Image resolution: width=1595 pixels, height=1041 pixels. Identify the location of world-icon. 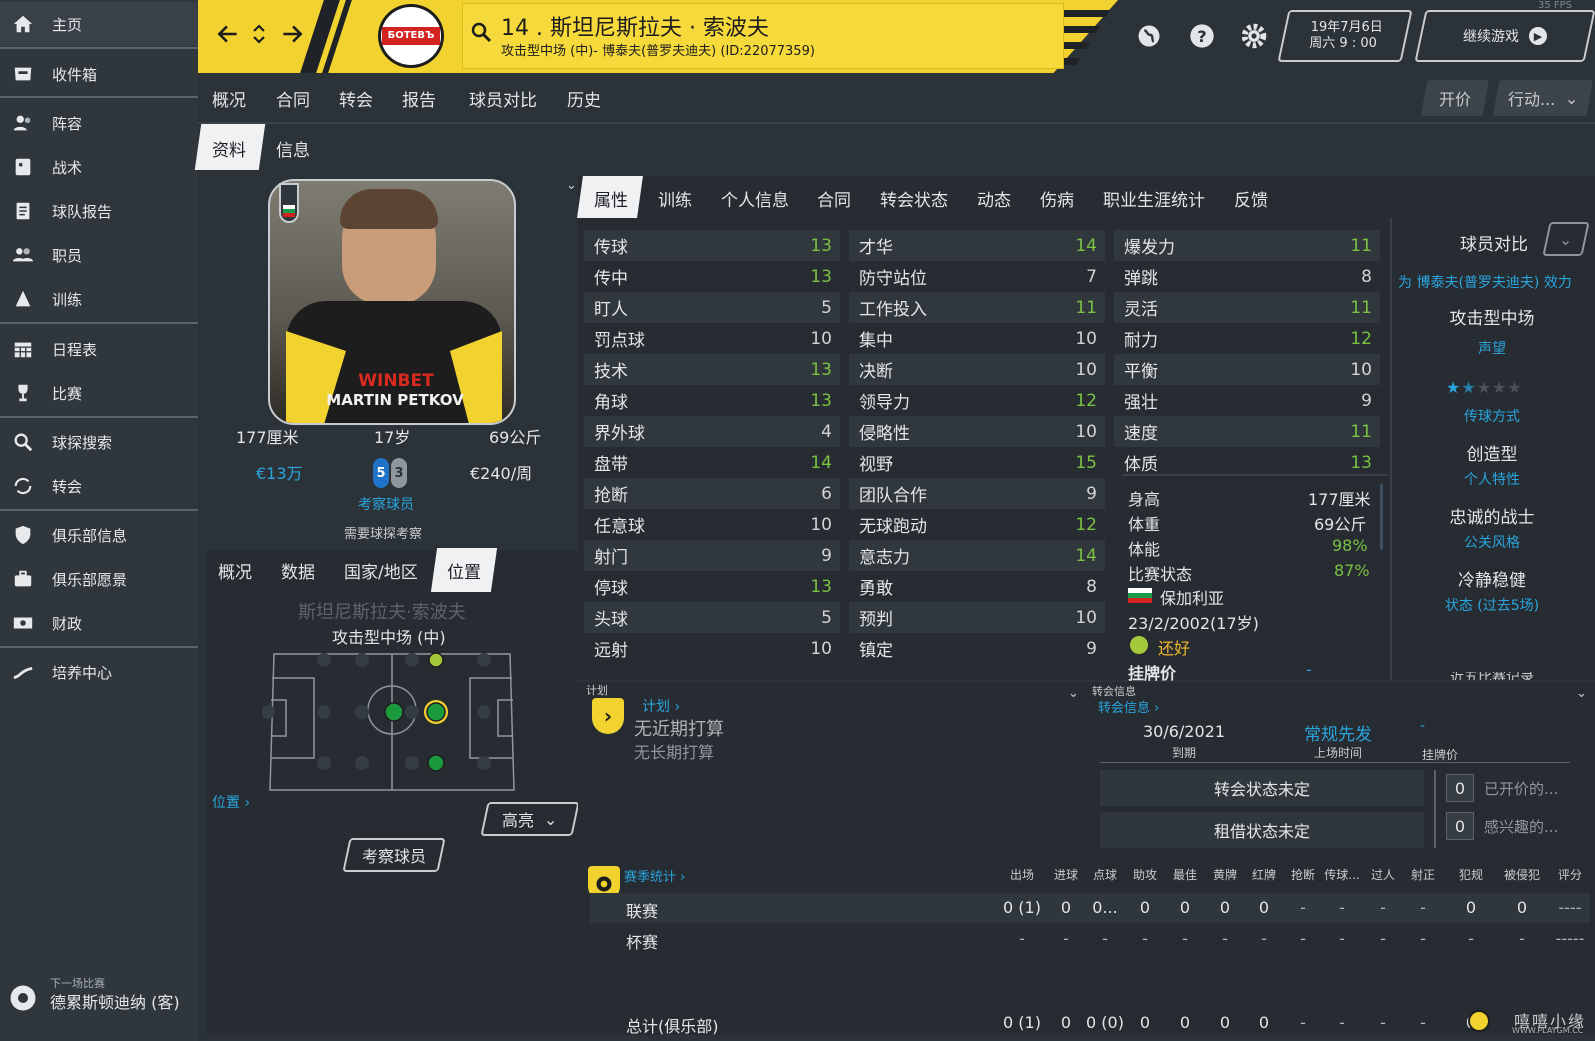
(1149, 36).